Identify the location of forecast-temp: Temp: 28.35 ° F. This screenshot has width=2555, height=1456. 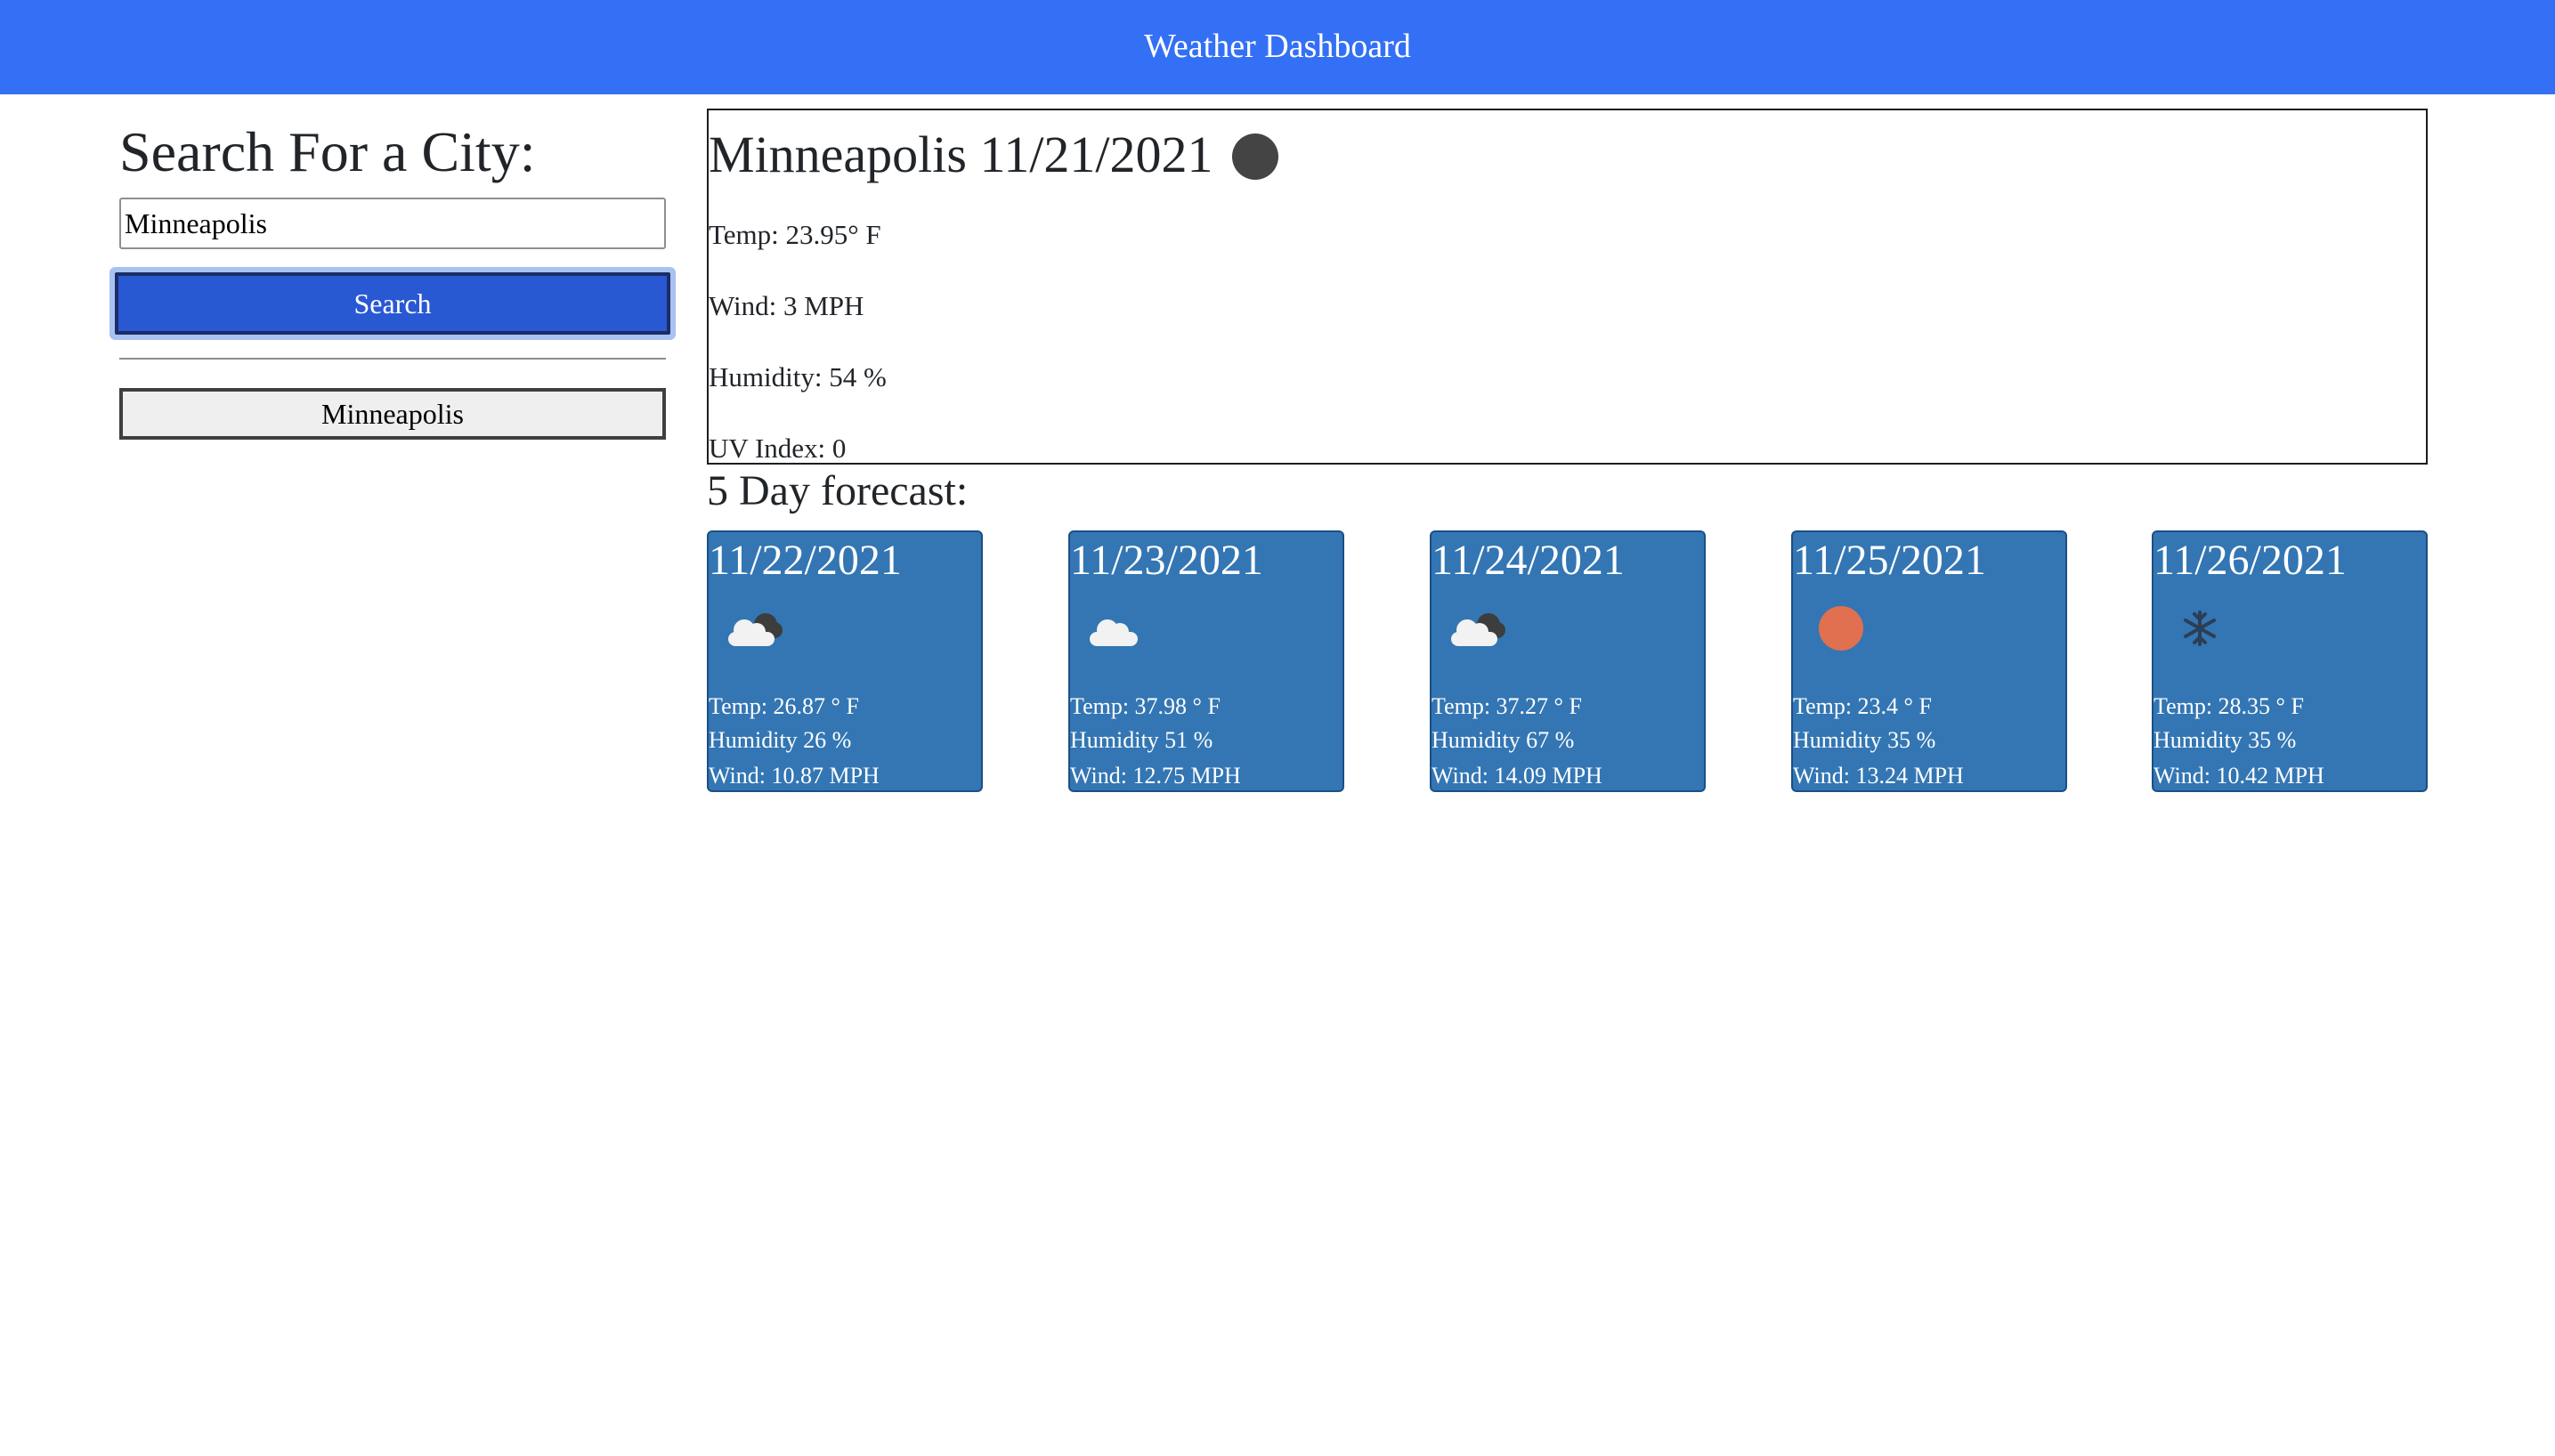
(2229, 706).